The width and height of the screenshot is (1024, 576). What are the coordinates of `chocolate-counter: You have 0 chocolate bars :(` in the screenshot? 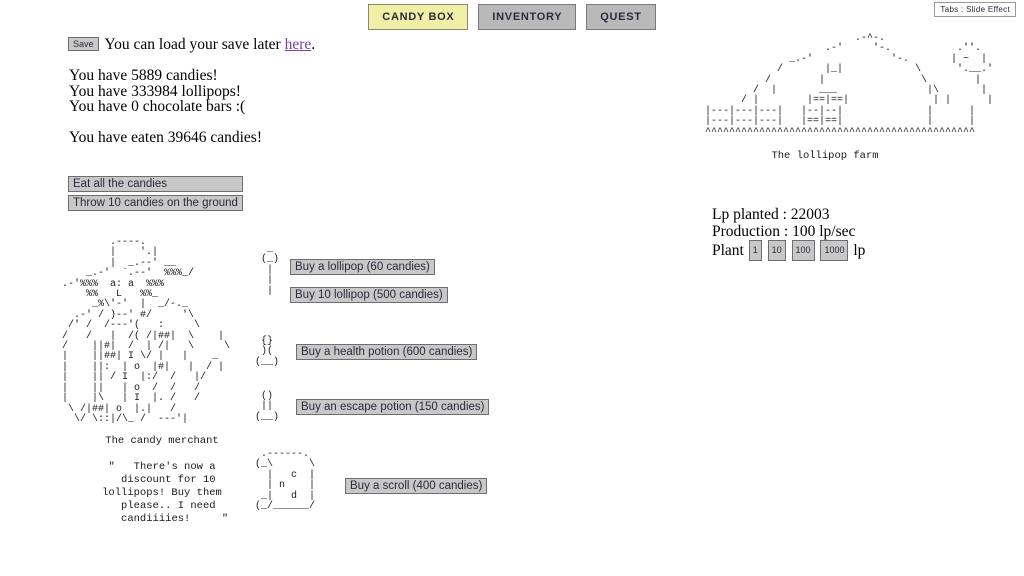 It's located at (157, 106).